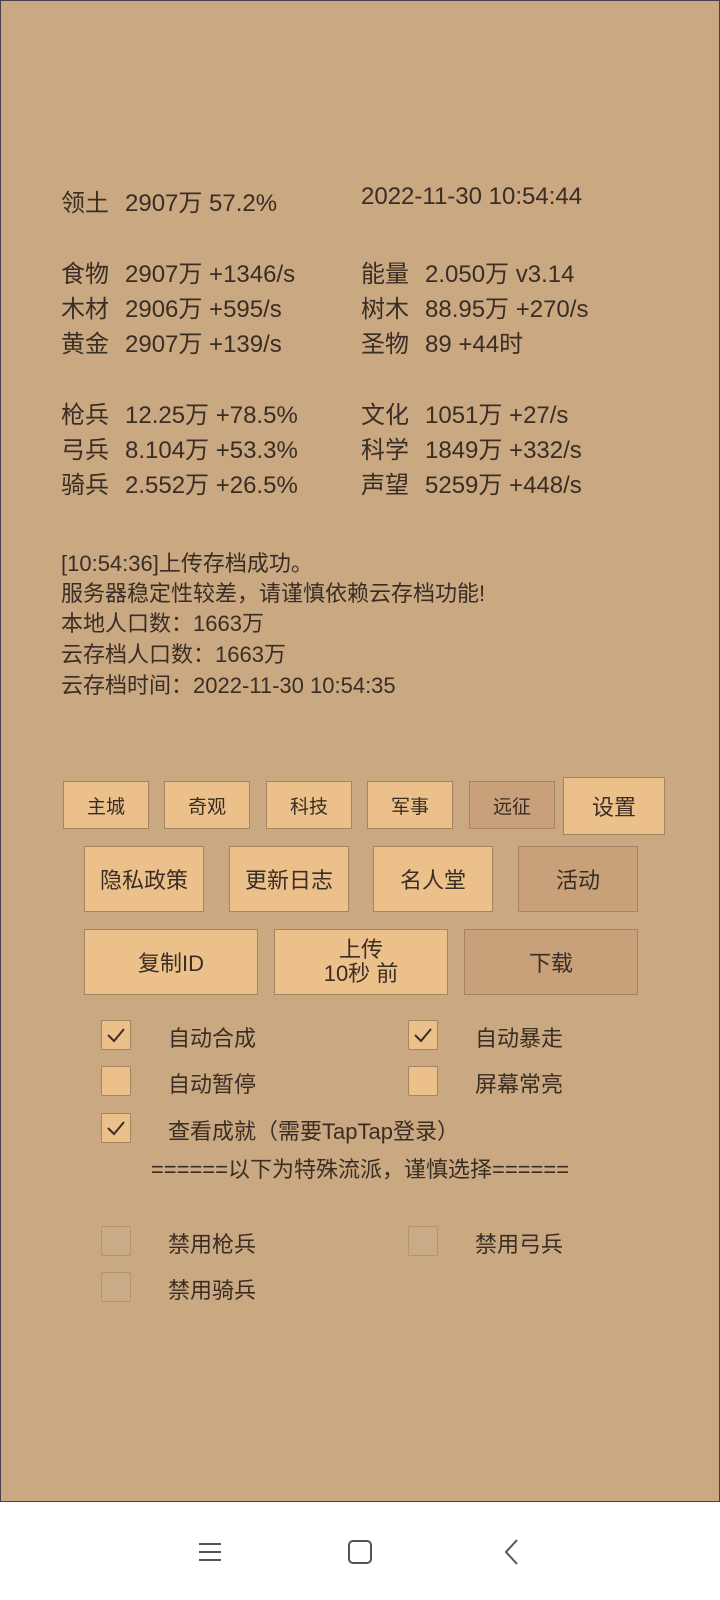 The height and width of the screenshot is (1600, 720). I want to click on stat-territory: 领土 2907万 57.2%, so click(169, 200).